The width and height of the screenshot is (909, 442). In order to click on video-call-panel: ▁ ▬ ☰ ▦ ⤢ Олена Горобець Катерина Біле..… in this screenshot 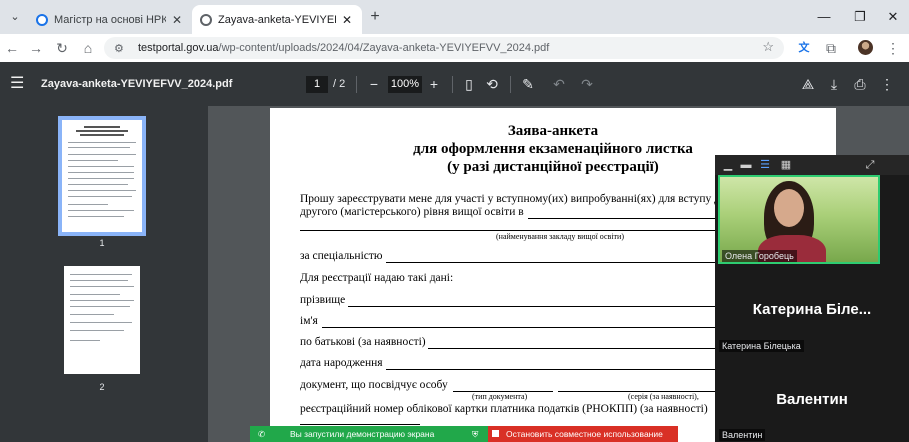, I will do `click(812, 298)`.